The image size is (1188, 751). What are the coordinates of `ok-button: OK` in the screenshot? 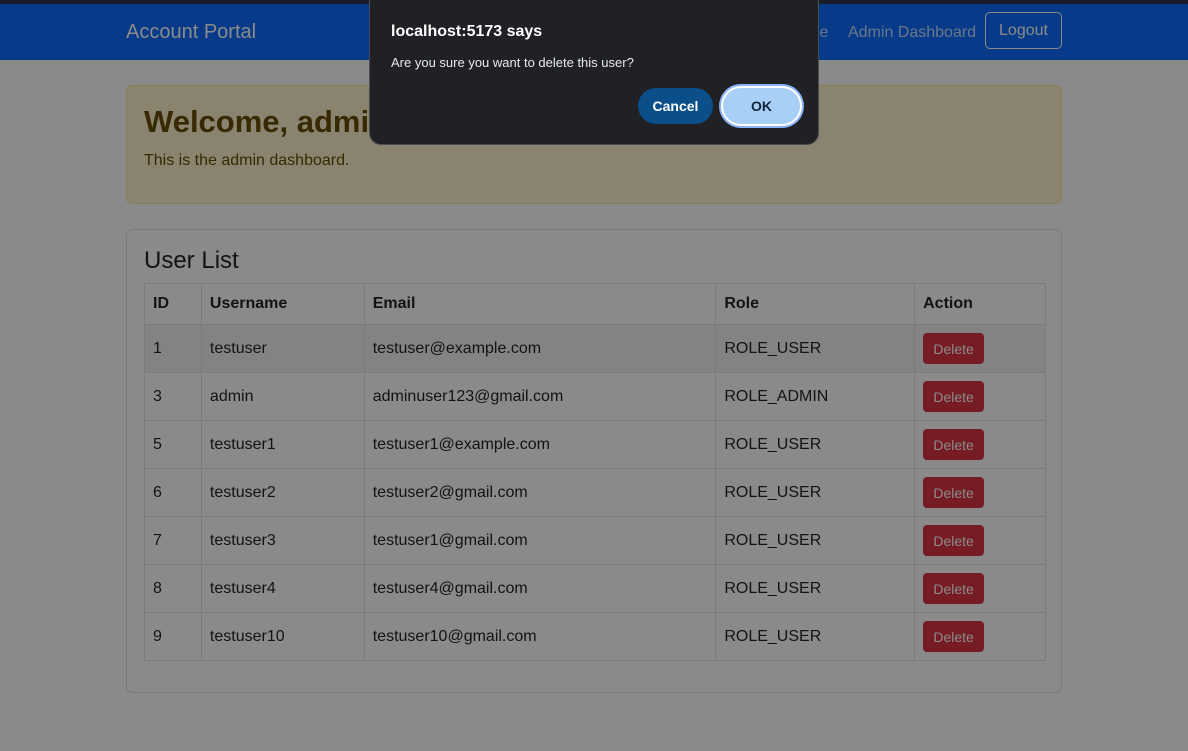 It's located at (761, 106).